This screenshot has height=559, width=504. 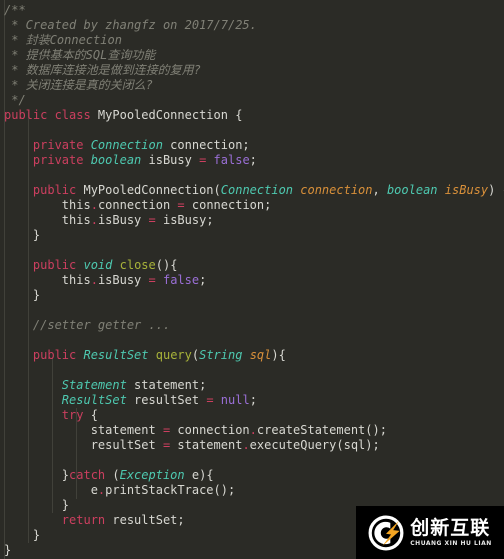 I want to click on code-line: this.connection = connection;, so click(x=254, y=205).